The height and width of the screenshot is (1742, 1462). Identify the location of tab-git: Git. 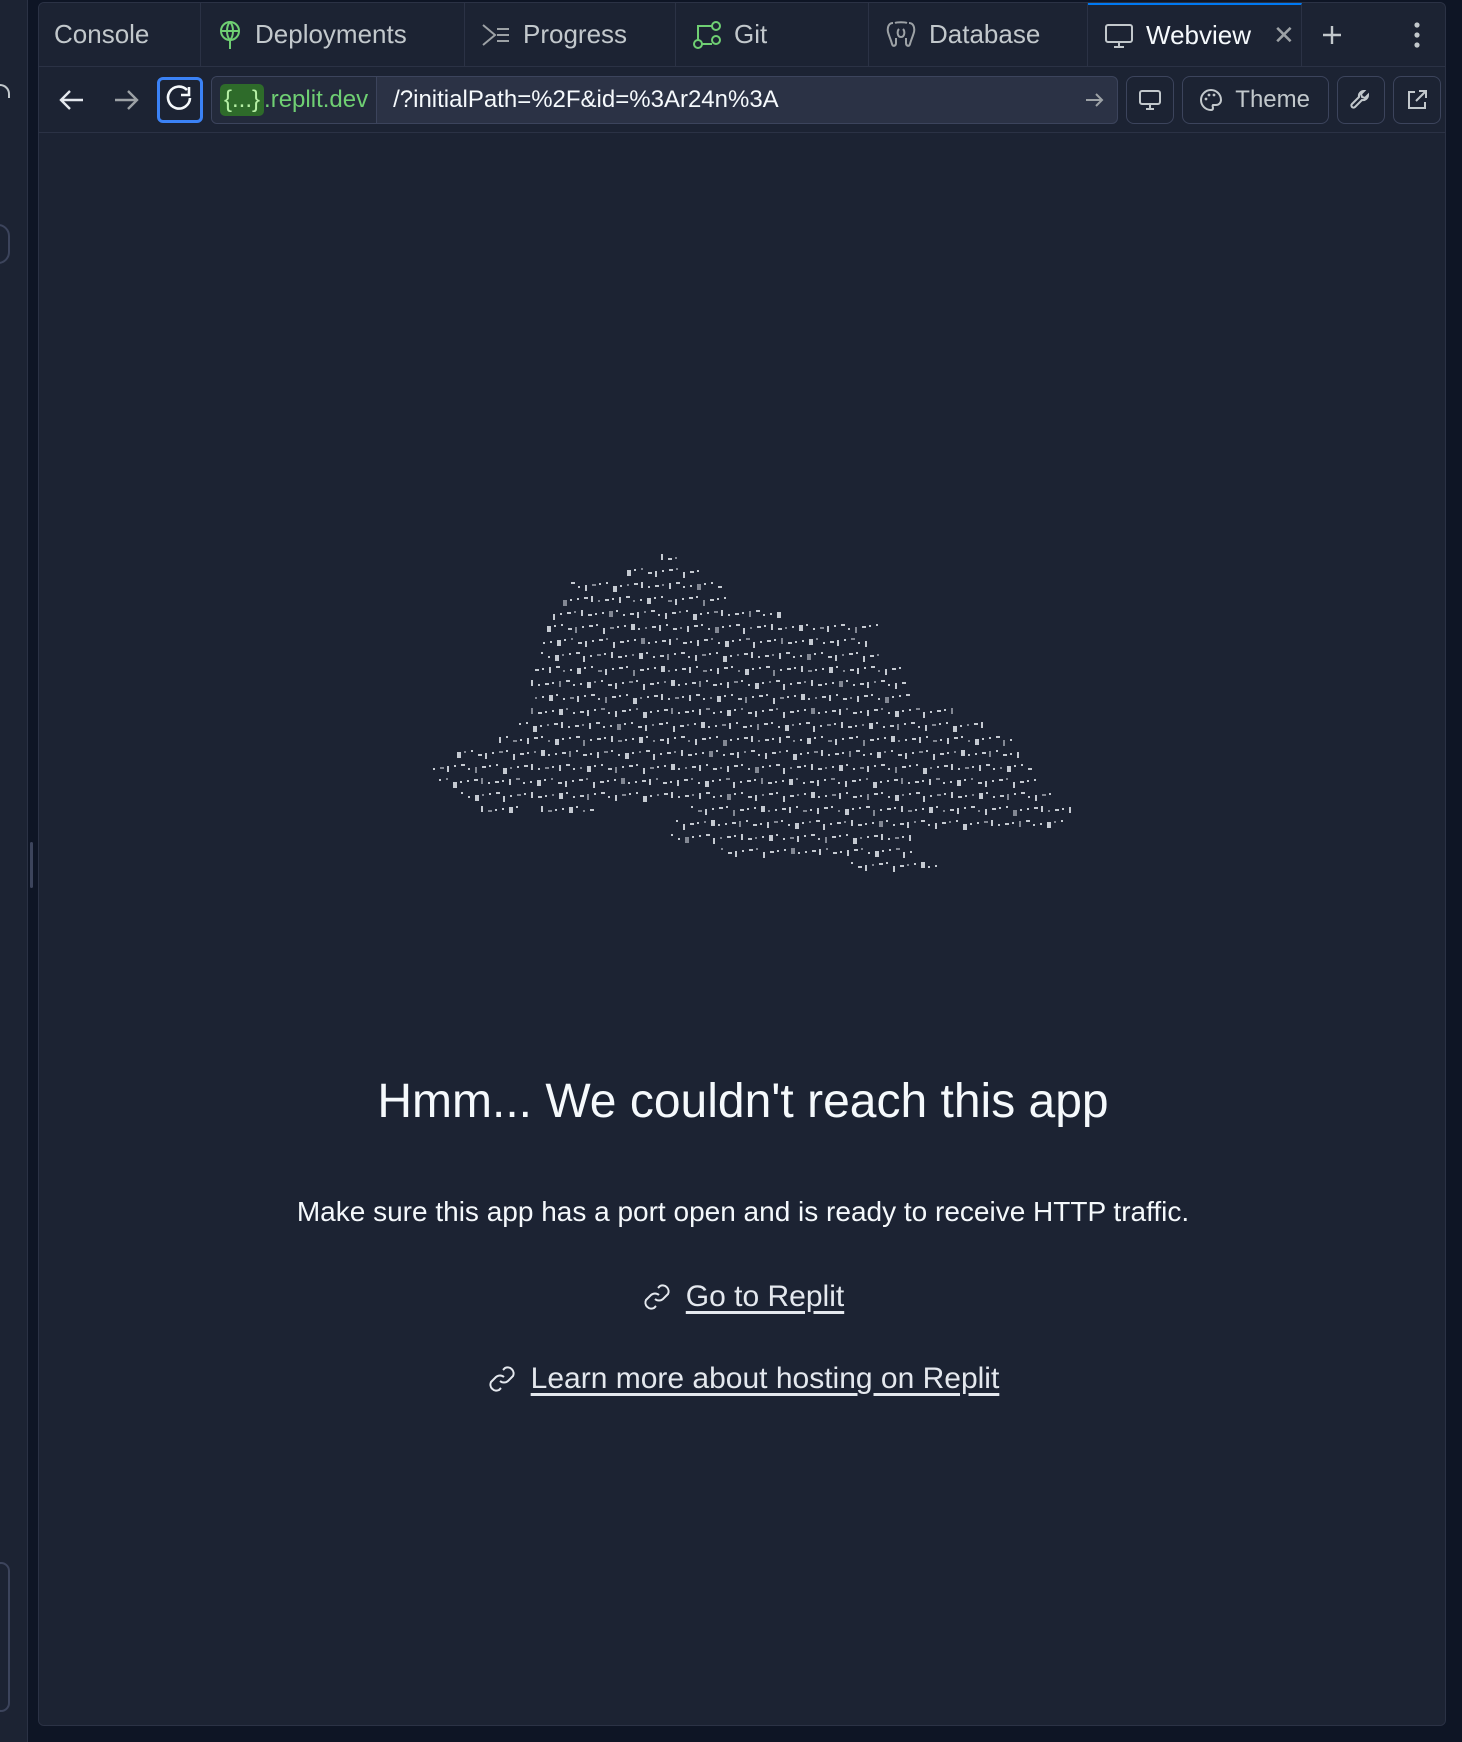
(772, 34).